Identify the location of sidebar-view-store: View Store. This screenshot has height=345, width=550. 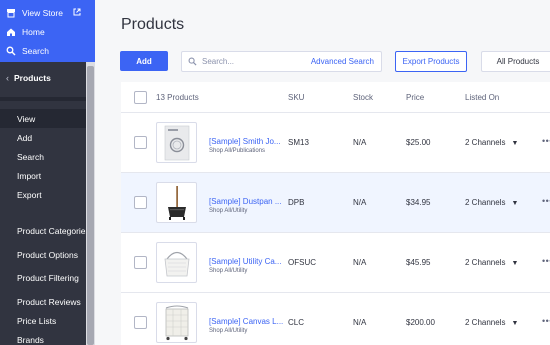
(47, 12).